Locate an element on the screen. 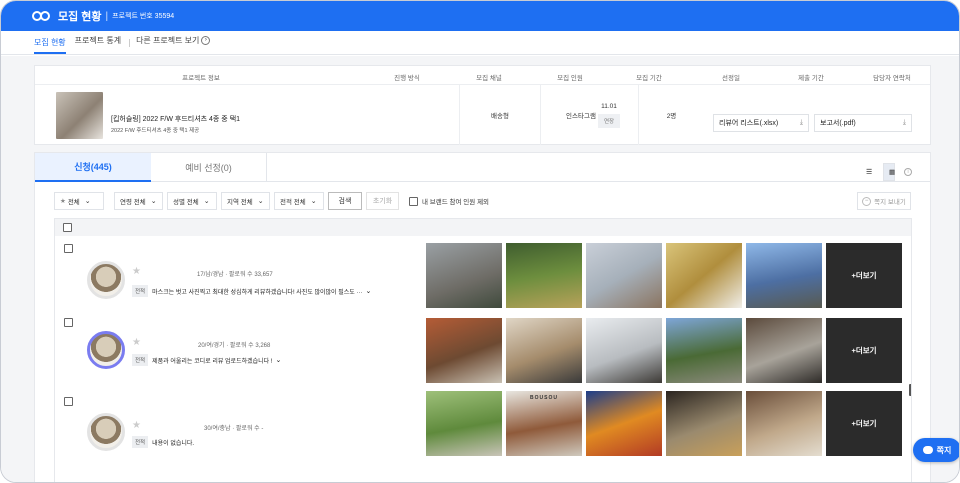 This screenshot has height=483, width=960. download-icon: ⤓ is located at coordinates (801, 122).